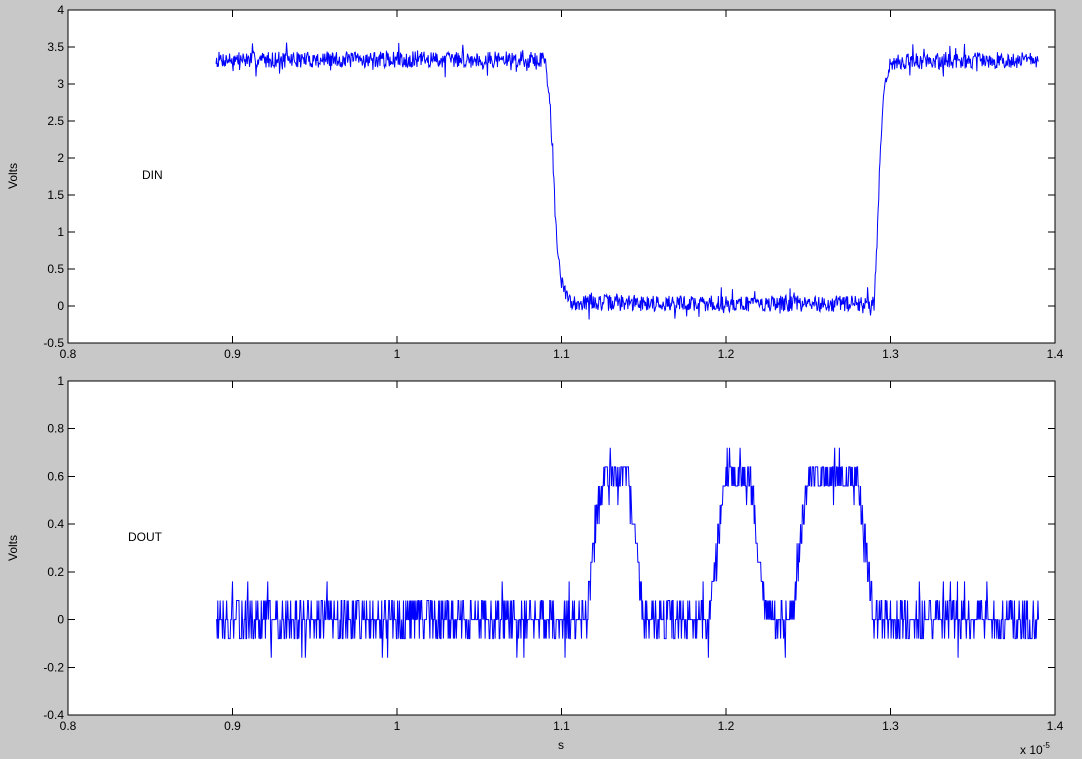 This screenshot has width=1082, height=759. I want to click on dout-annotation: DOUT, so click(145, 537).